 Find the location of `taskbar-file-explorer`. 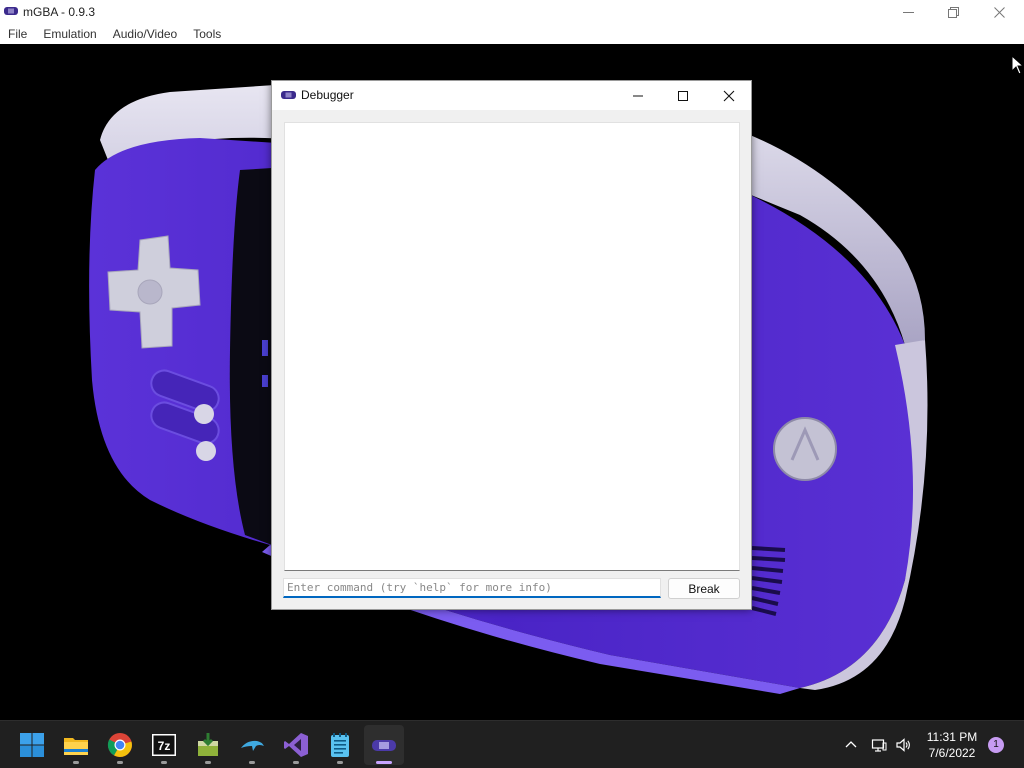

taskbar-file-explorer is located at coordinates (76, 745).